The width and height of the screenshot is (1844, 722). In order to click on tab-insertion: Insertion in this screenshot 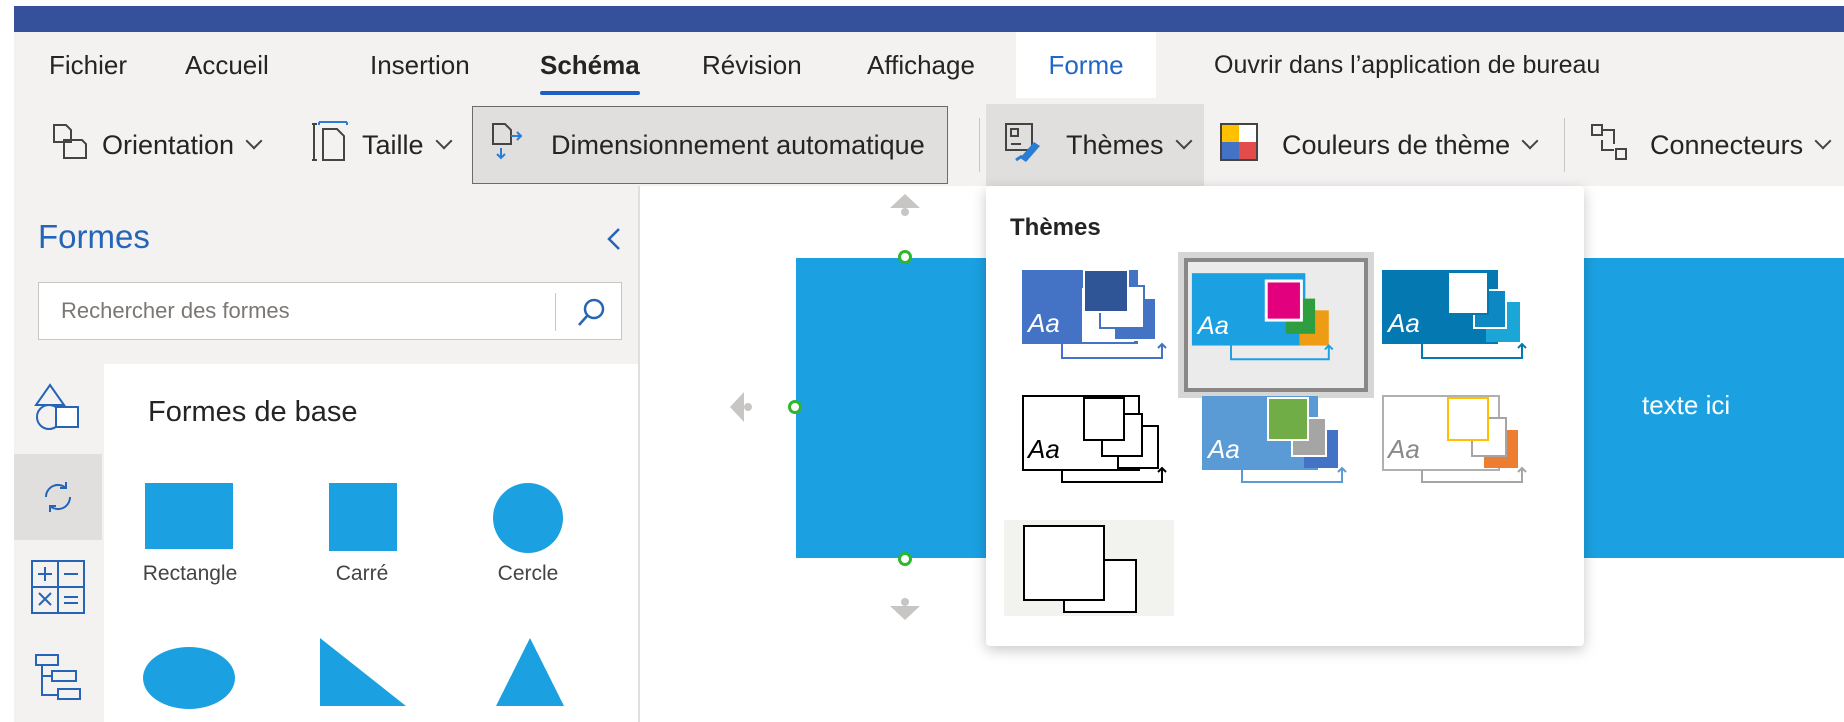, I will do `click(420, 65)`.